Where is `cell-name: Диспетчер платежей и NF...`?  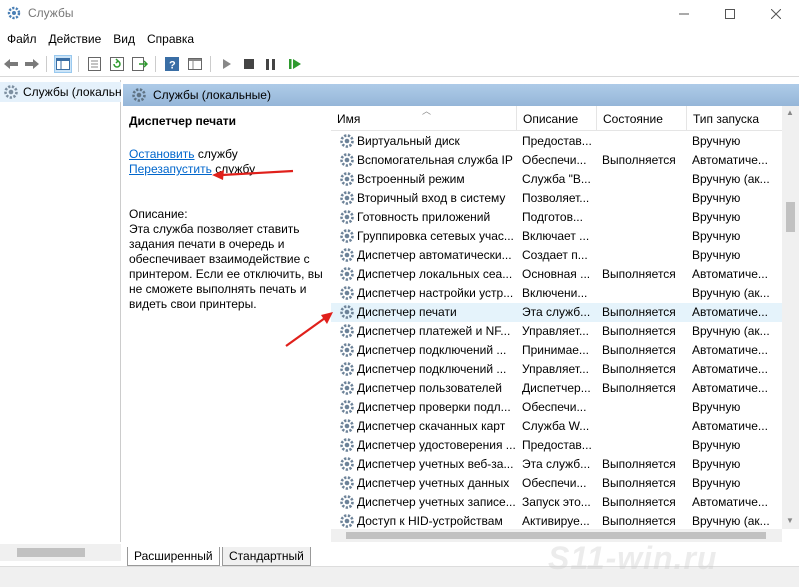
cell-name: Диспетчер платежей и NF... is located at coordinates (434, 331).